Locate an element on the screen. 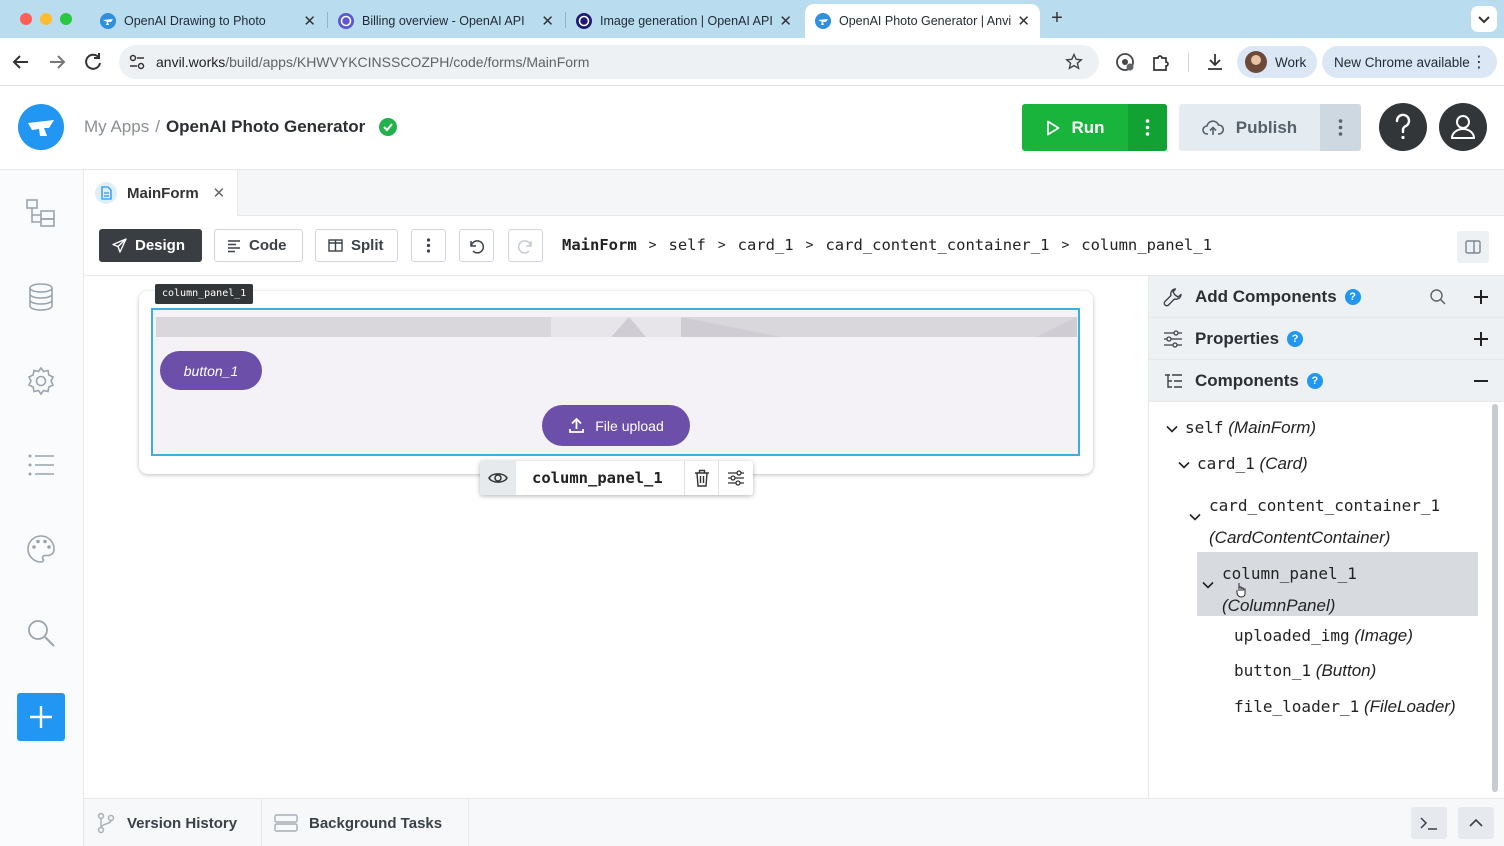 This screenshot has height=846, width=1504. components-header: Components ? is located at coordinates (1326, 381).